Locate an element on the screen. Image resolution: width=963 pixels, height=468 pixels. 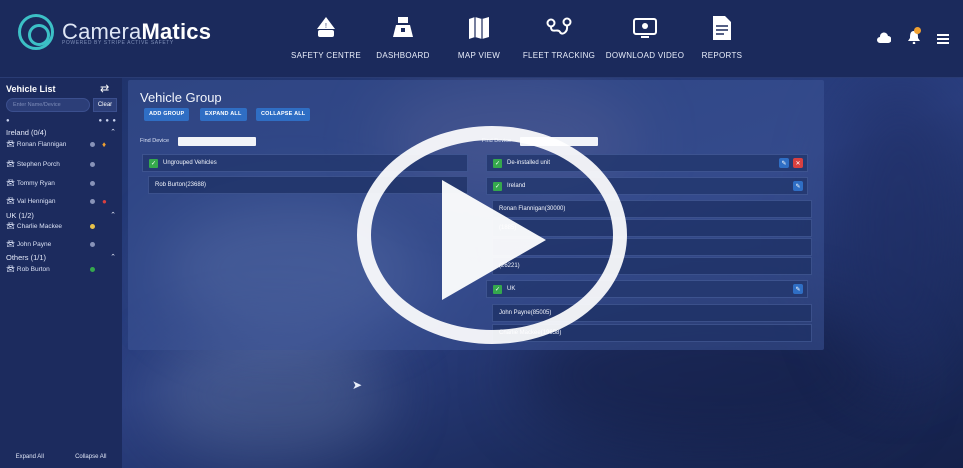
vehicle-item: 🚘︎ Val Hennigan ● is located at coordinates (62, 201).